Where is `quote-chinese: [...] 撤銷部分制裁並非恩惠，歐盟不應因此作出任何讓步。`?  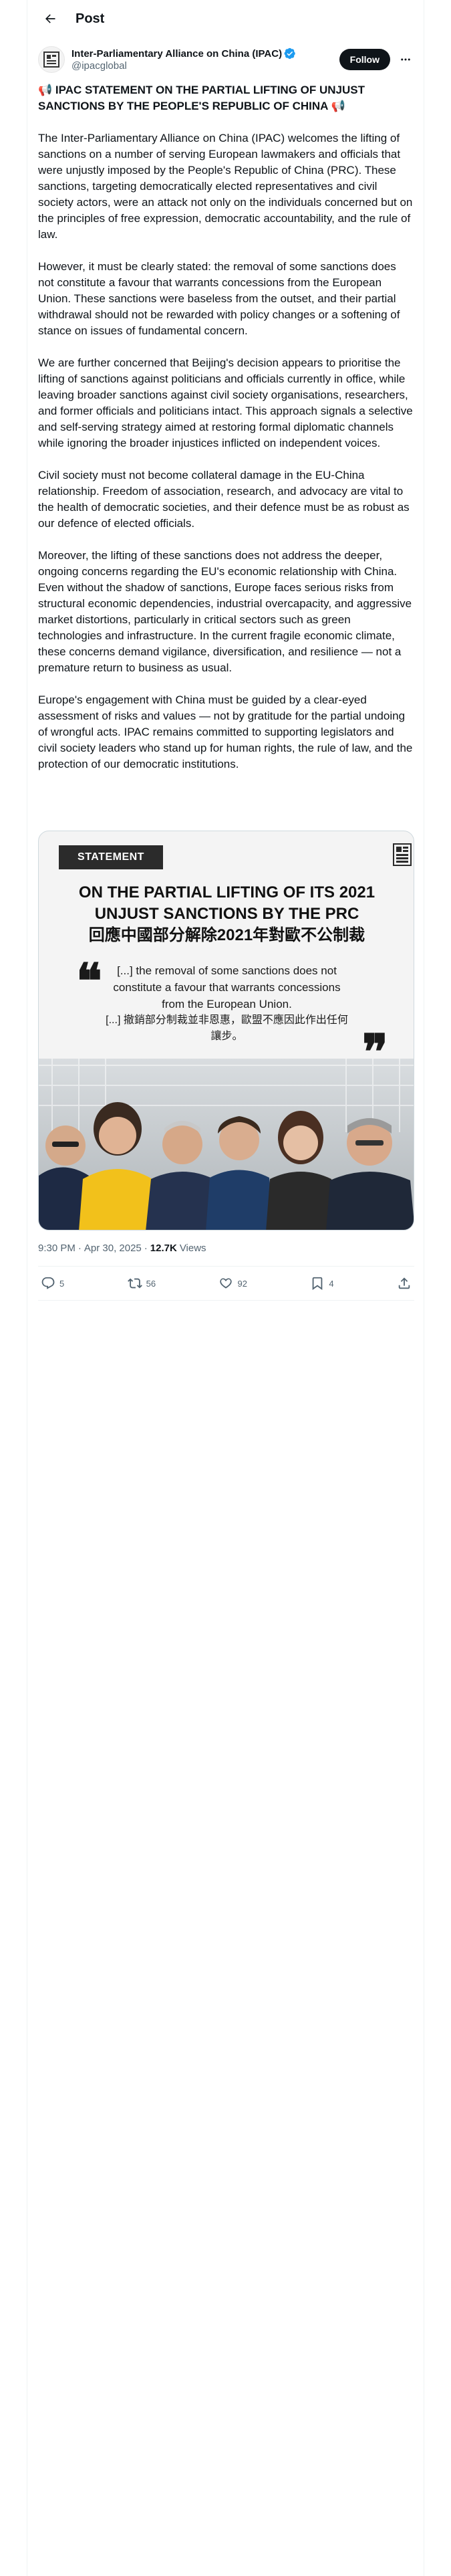
quote-chinese: [...] 撤銷部分制裁並非恩惠，歐盟不應因此作出任何讓步。 is located at coordinates (227, 1028).